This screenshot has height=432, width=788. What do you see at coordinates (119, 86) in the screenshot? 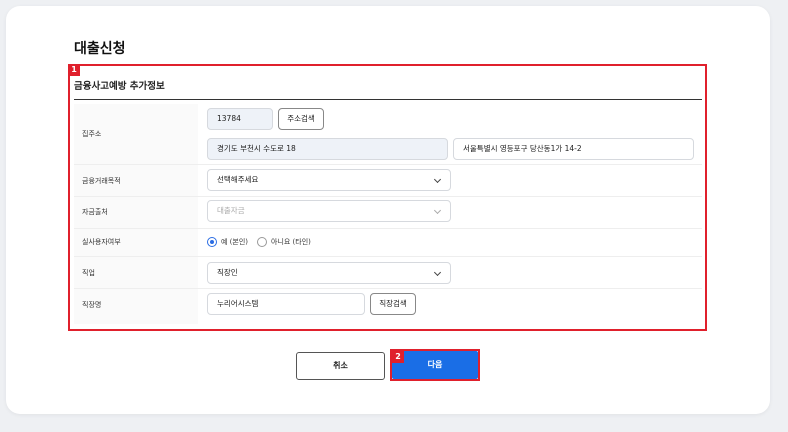
I see `section-title: 금융사고예방 추가정보` at bounding box center [119, 86].